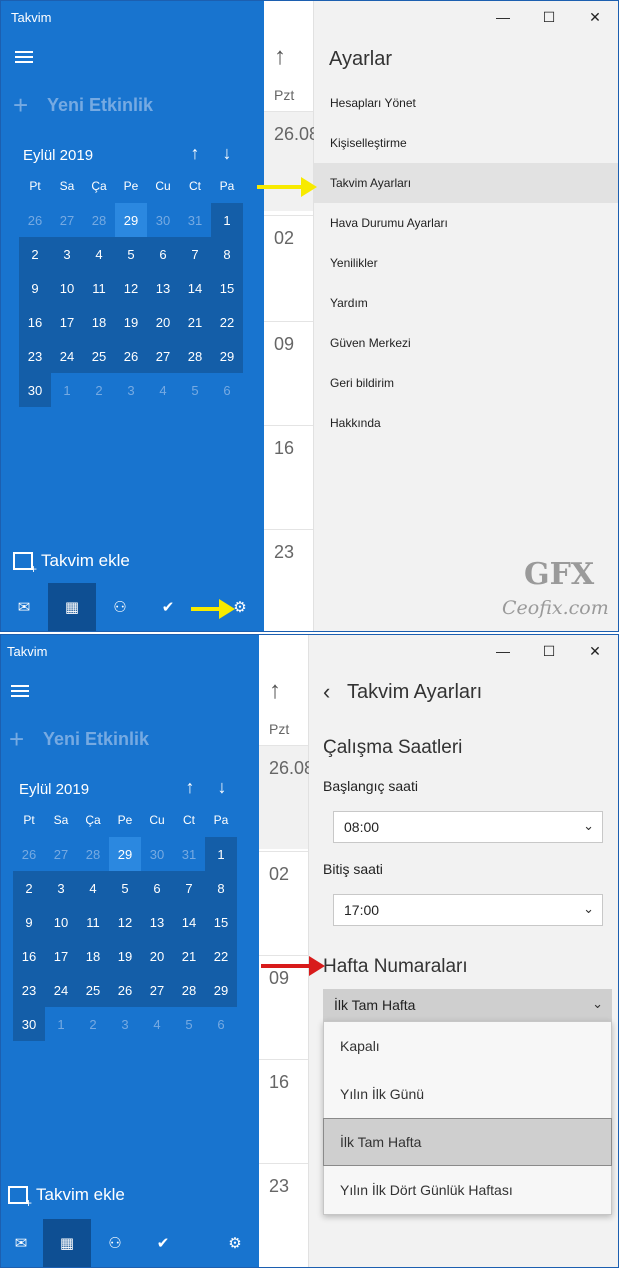  What do you see at coordinates (195, 288) in the screenshot?
I see `calendar-day: 14` at bounding box center [195, 288].